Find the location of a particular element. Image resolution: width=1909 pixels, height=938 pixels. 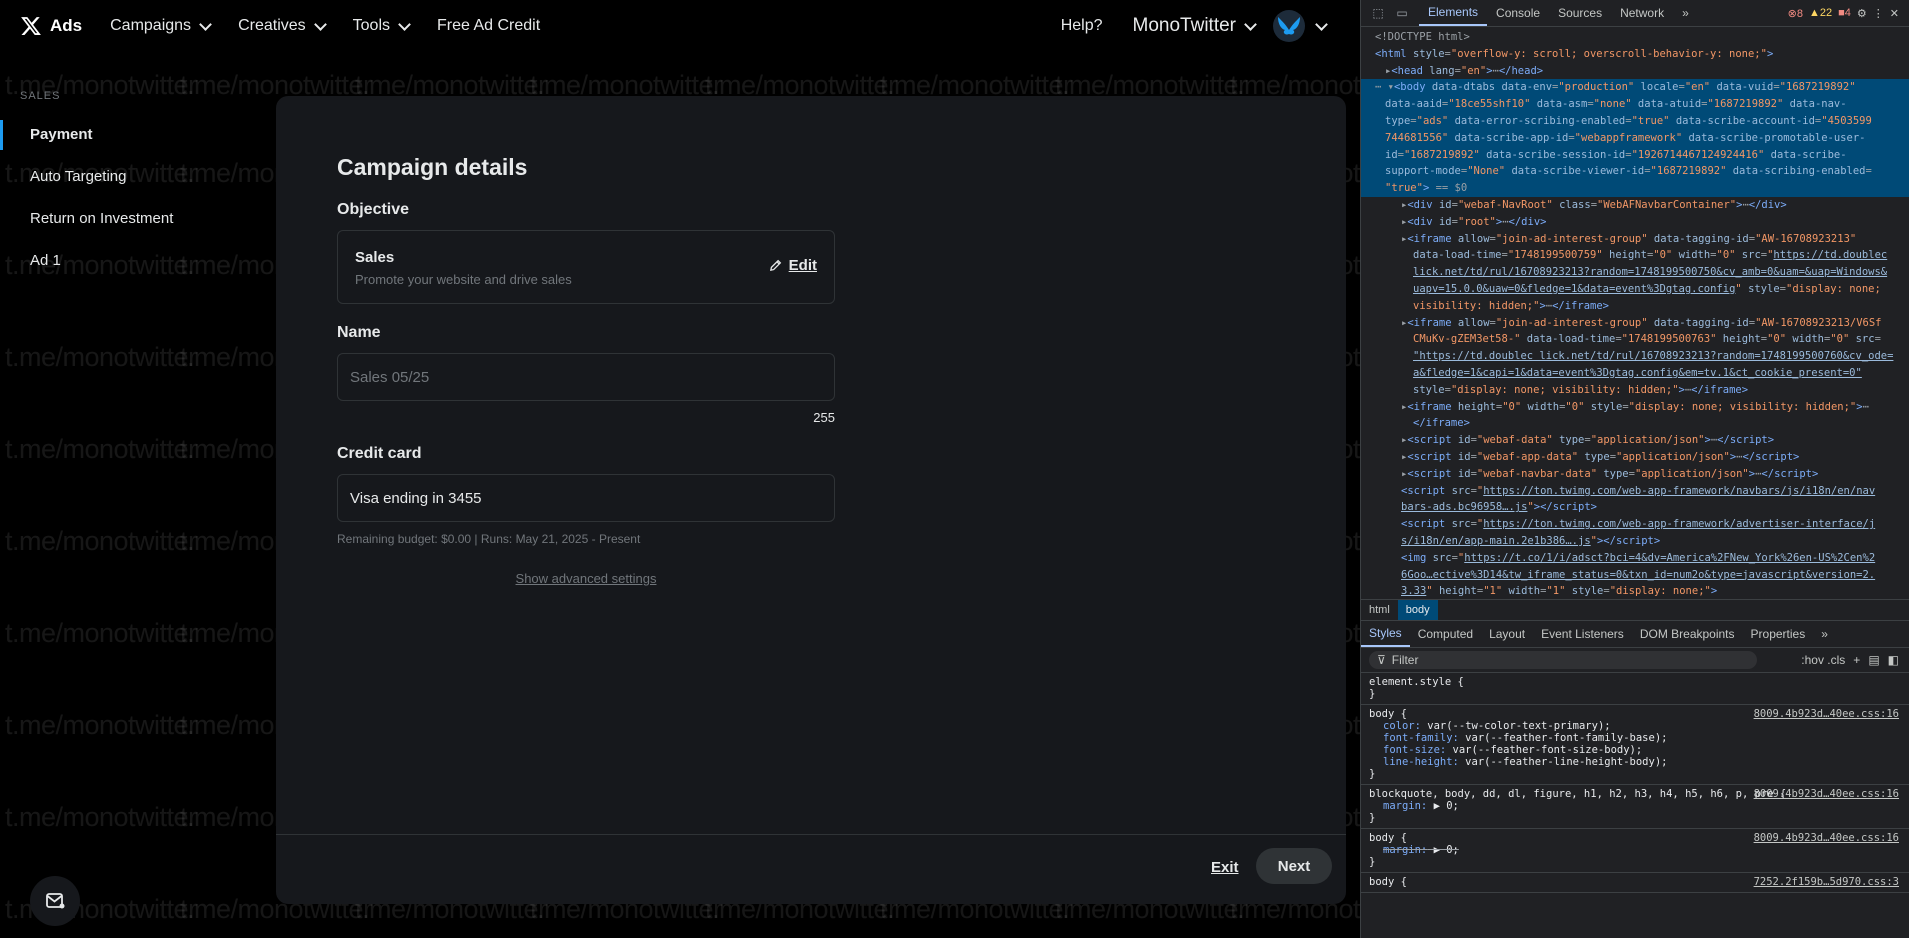

computed-toggle-icon: ▤ is located at coordinates (1873, 660).